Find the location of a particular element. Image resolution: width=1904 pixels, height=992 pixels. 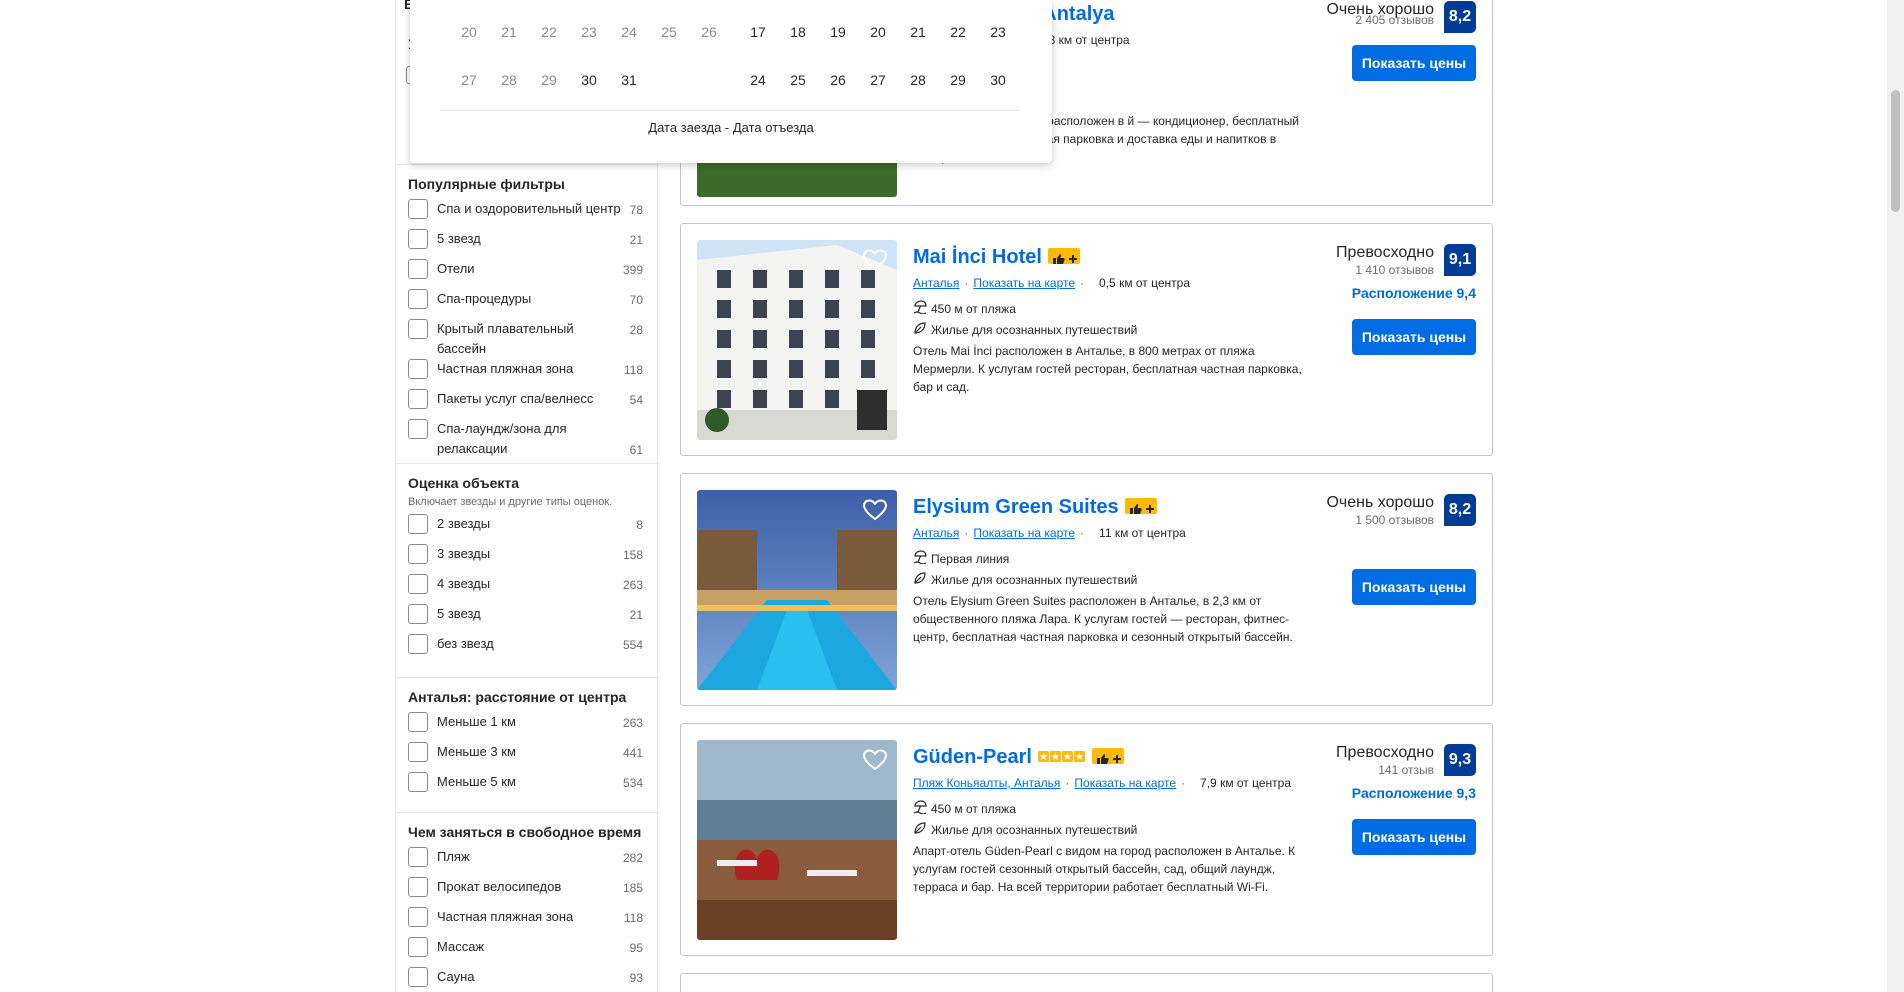

filter-option: 5 звезд 21 is located at coordinates (527, 244).